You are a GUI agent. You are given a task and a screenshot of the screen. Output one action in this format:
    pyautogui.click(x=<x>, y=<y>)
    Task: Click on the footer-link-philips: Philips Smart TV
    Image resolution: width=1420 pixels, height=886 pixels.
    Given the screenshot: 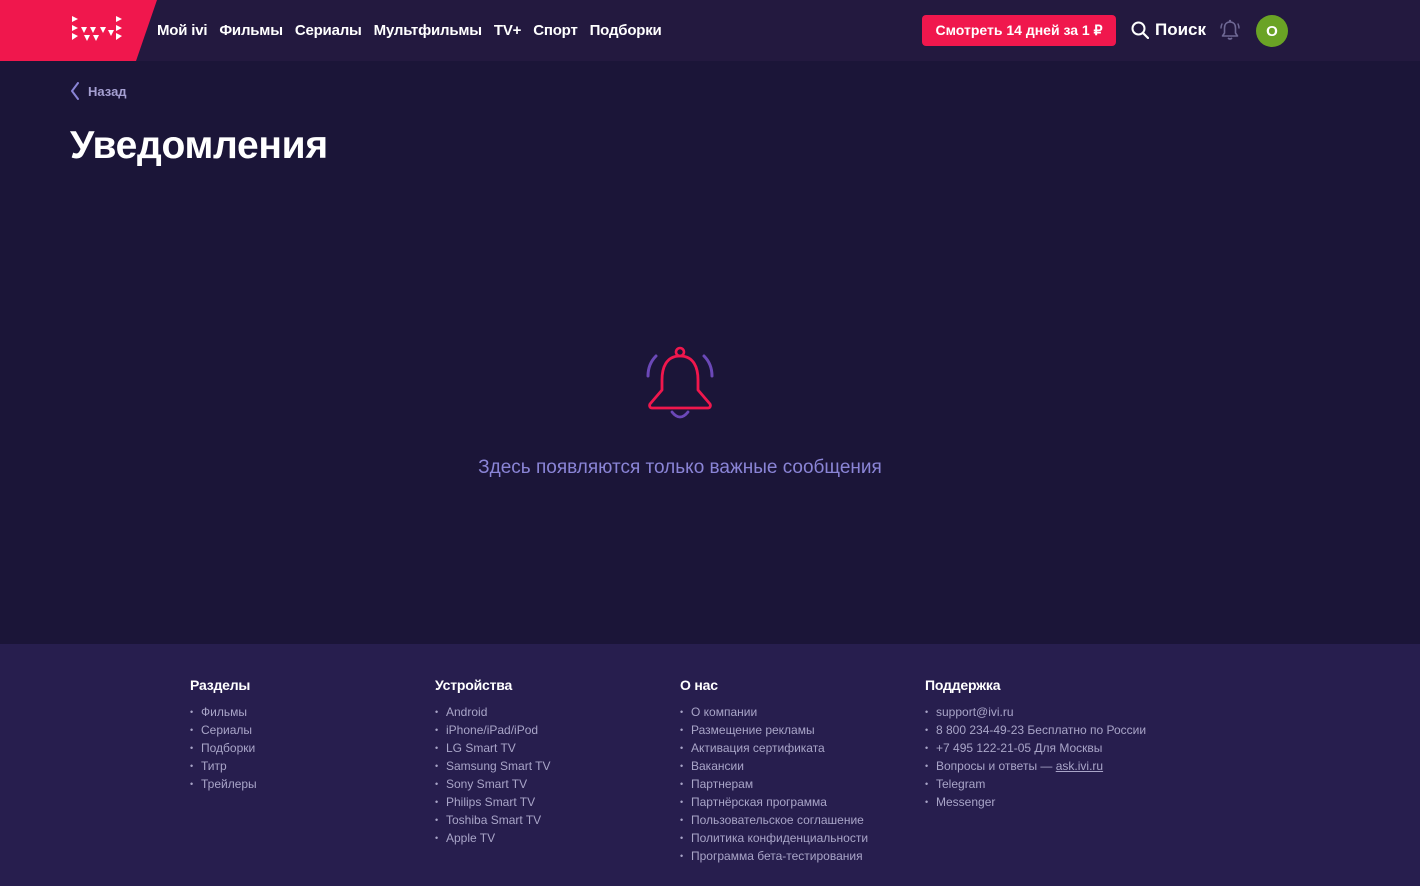 What is the action you would take?
    pyautogui.click(x=492, y=802)
    